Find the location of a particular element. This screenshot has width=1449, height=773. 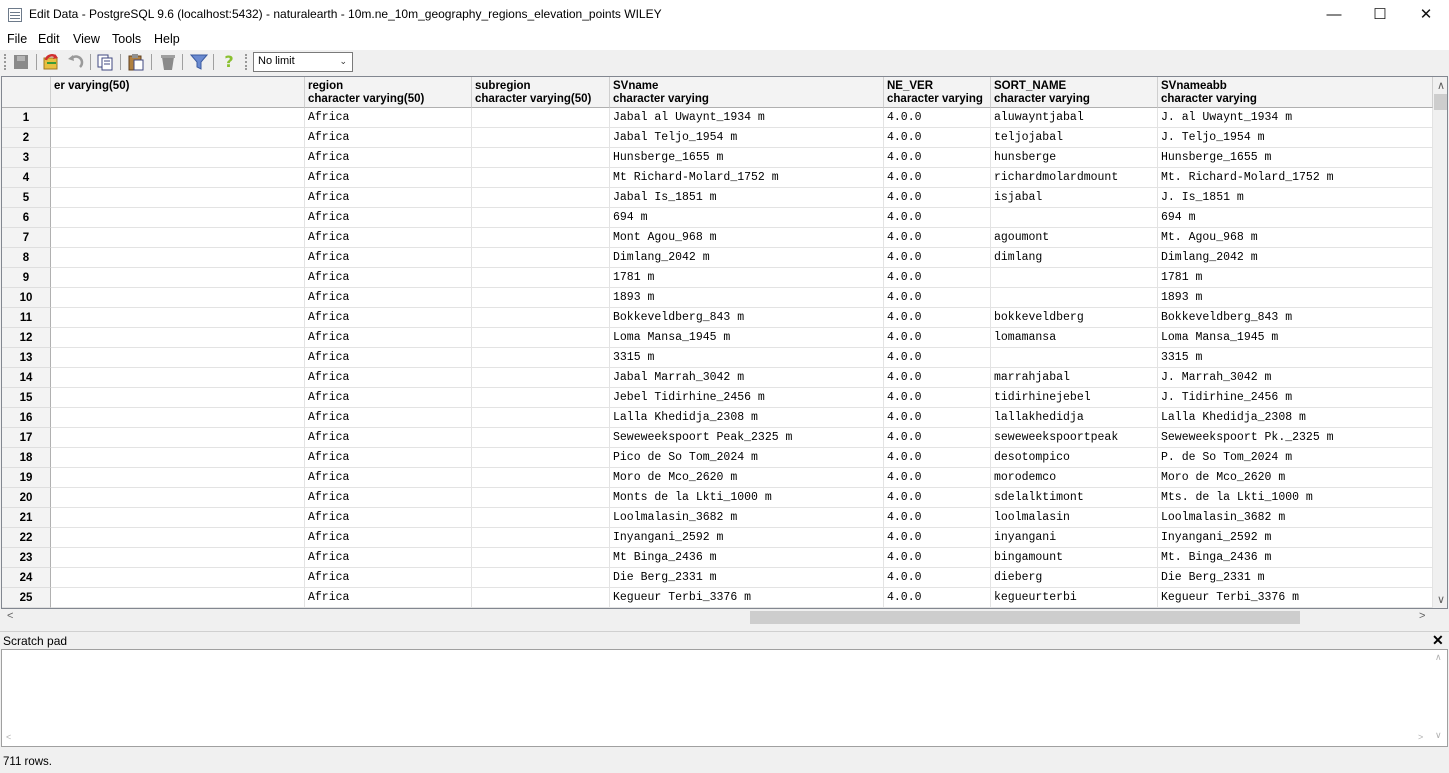

row-limit-select: No limit ⌄ is located at coordinates (303, 62).